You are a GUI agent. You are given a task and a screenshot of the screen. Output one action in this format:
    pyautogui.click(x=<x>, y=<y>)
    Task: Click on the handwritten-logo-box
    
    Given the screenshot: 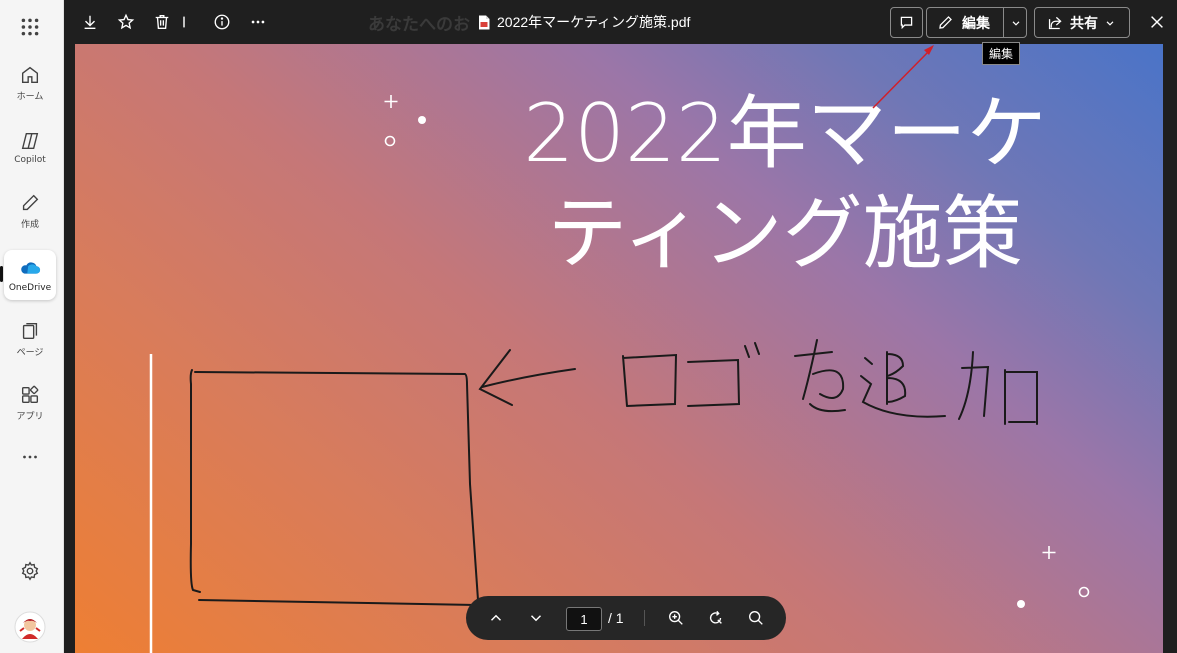 What is the action you would take?
    pyautogui.click(x=334, y=487)
    